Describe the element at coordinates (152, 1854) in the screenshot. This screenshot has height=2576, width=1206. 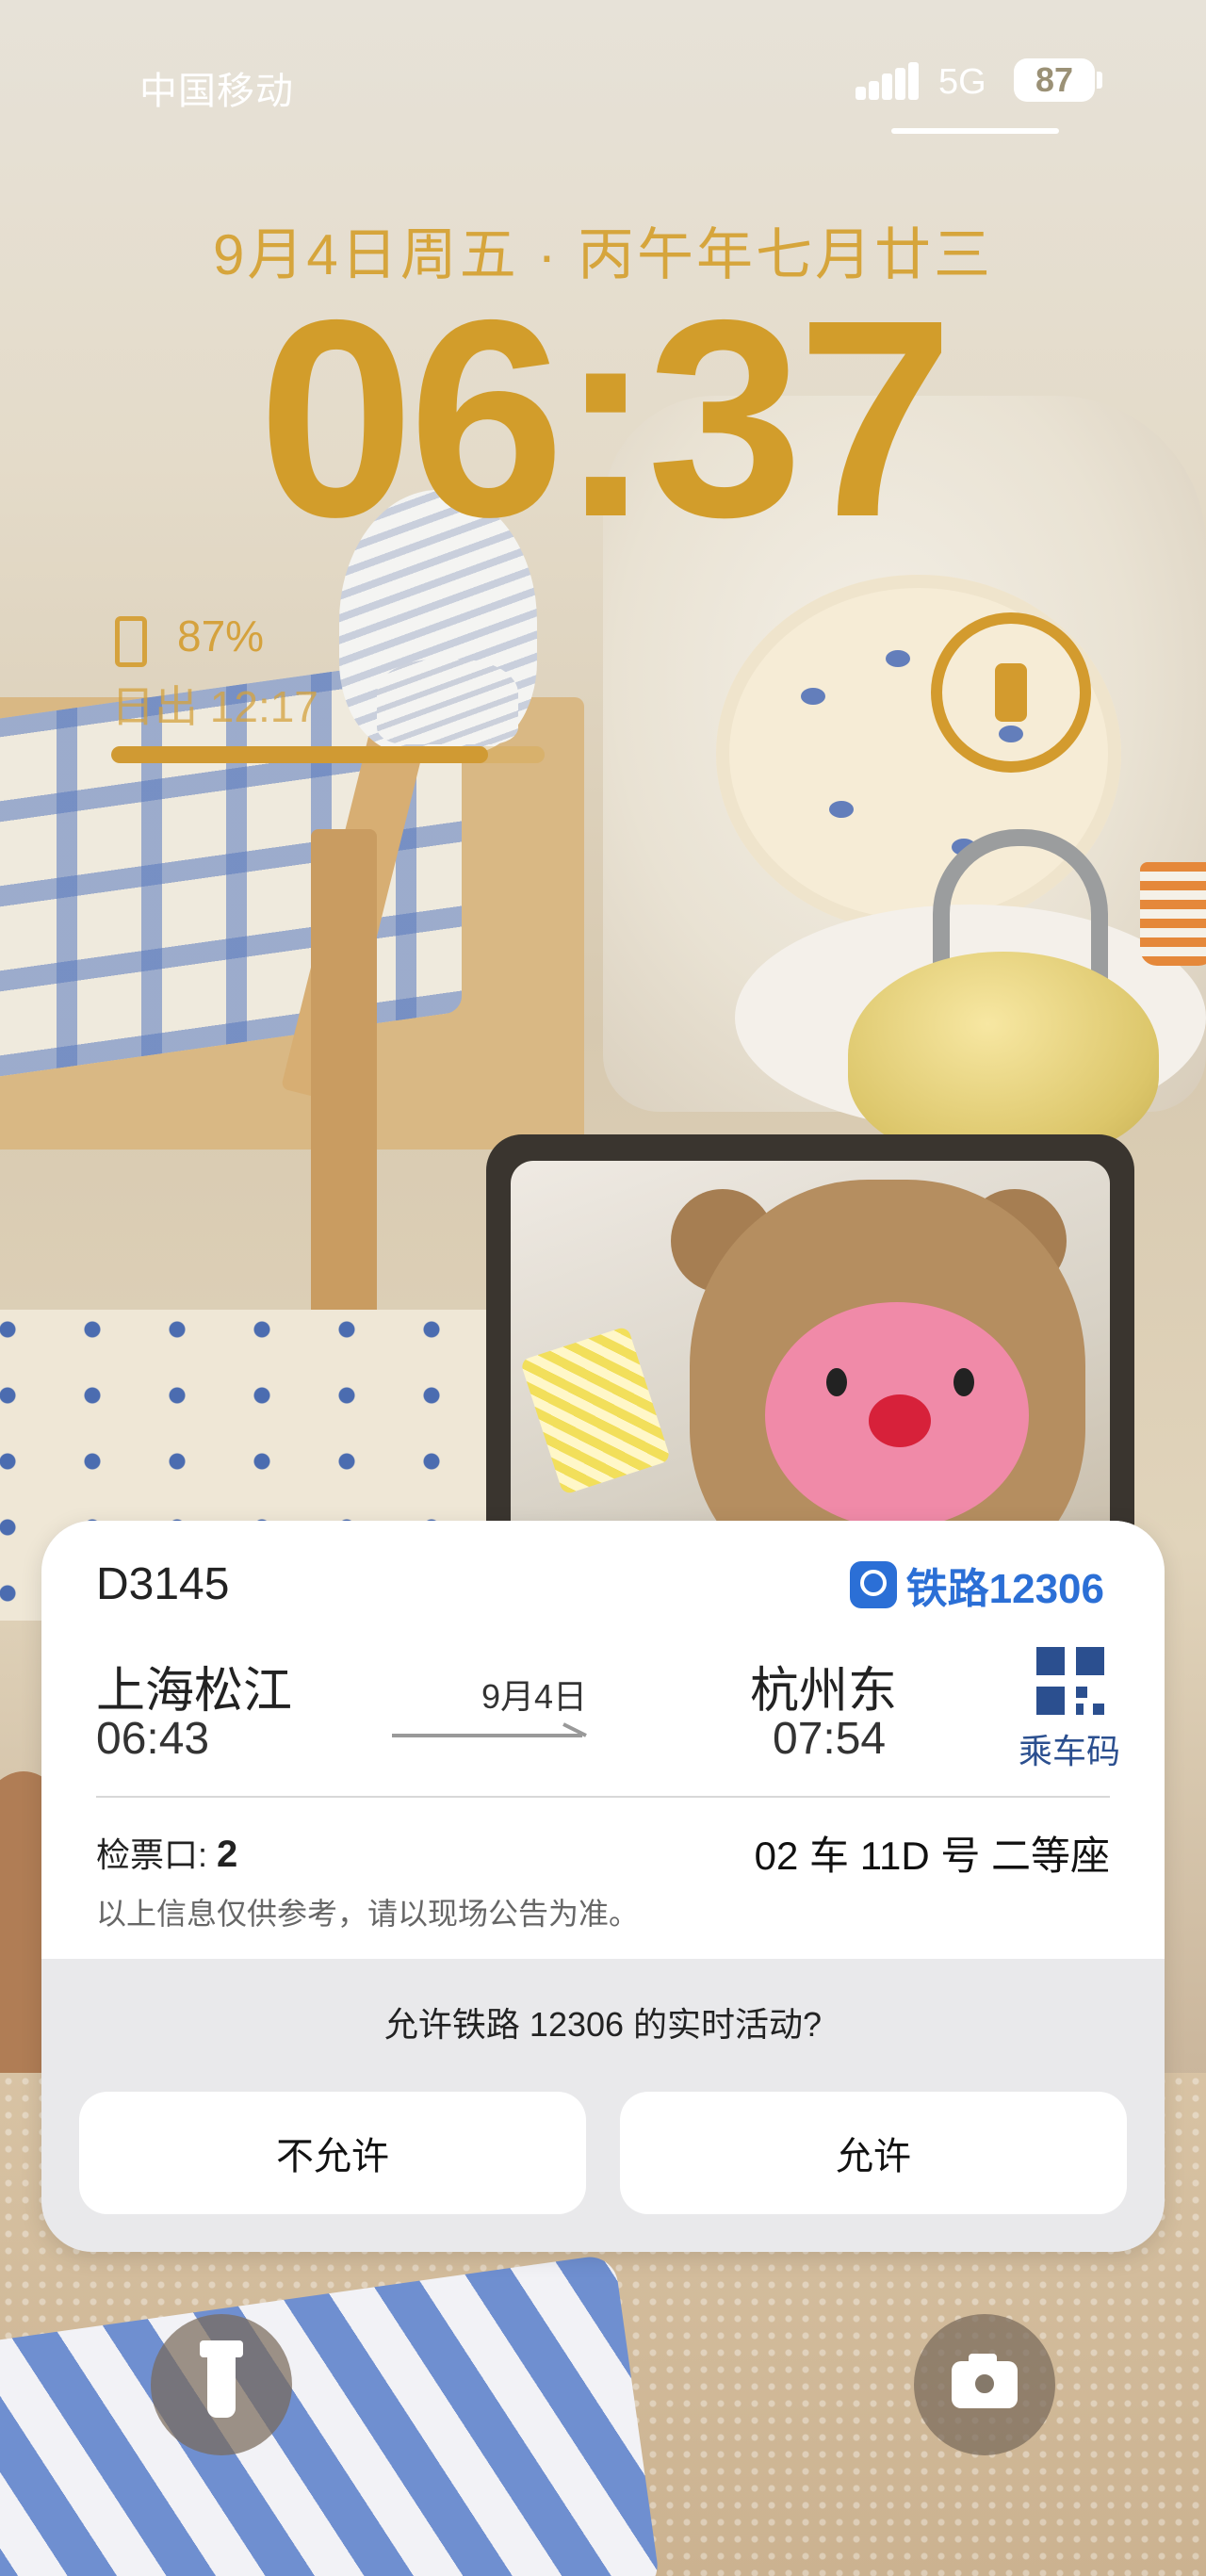
I see `ticket-gate-label: 检票口:` at that location.